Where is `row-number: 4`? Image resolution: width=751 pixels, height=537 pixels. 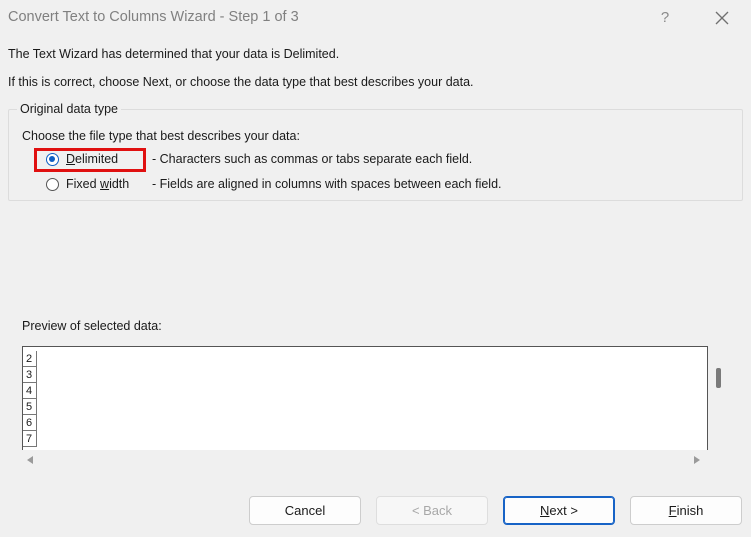 row-number: 4 is located at coordinates (30, 391).